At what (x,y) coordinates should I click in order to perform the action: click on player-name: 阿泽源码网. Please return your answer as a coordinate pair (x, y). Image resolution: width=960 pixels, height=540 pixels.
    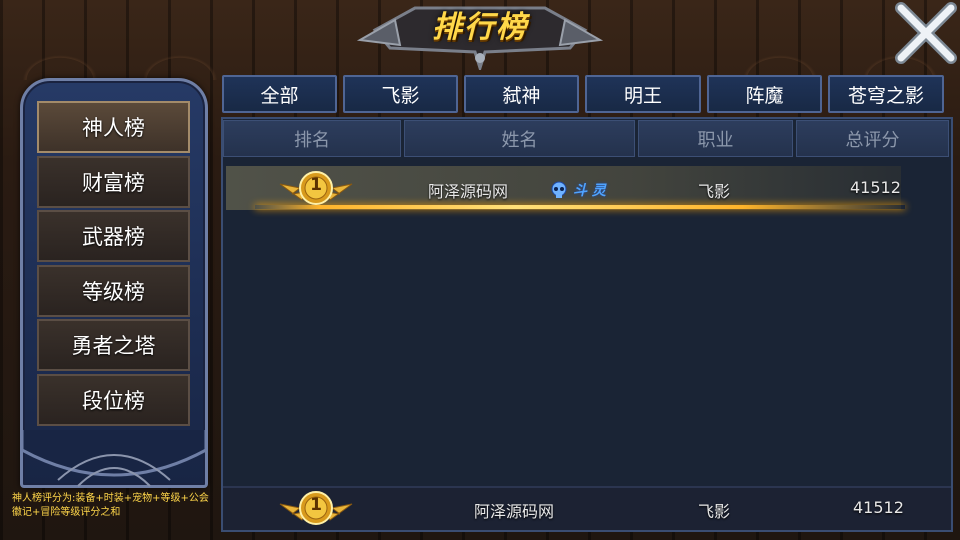
    Looking at the image, I should click on (468, 191).